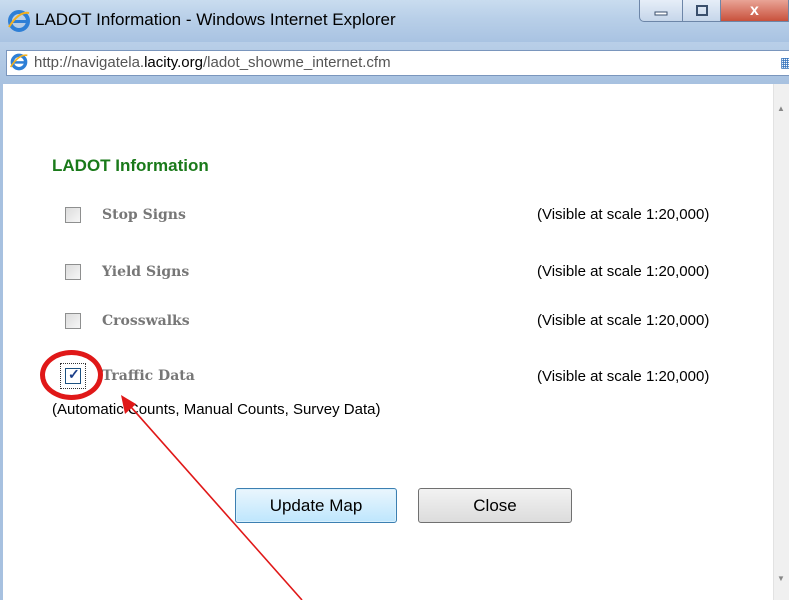  Describe the element at coordinates (146, 272) in the screenshot. I see `yield-signs-label: Yield Signs` at that location.